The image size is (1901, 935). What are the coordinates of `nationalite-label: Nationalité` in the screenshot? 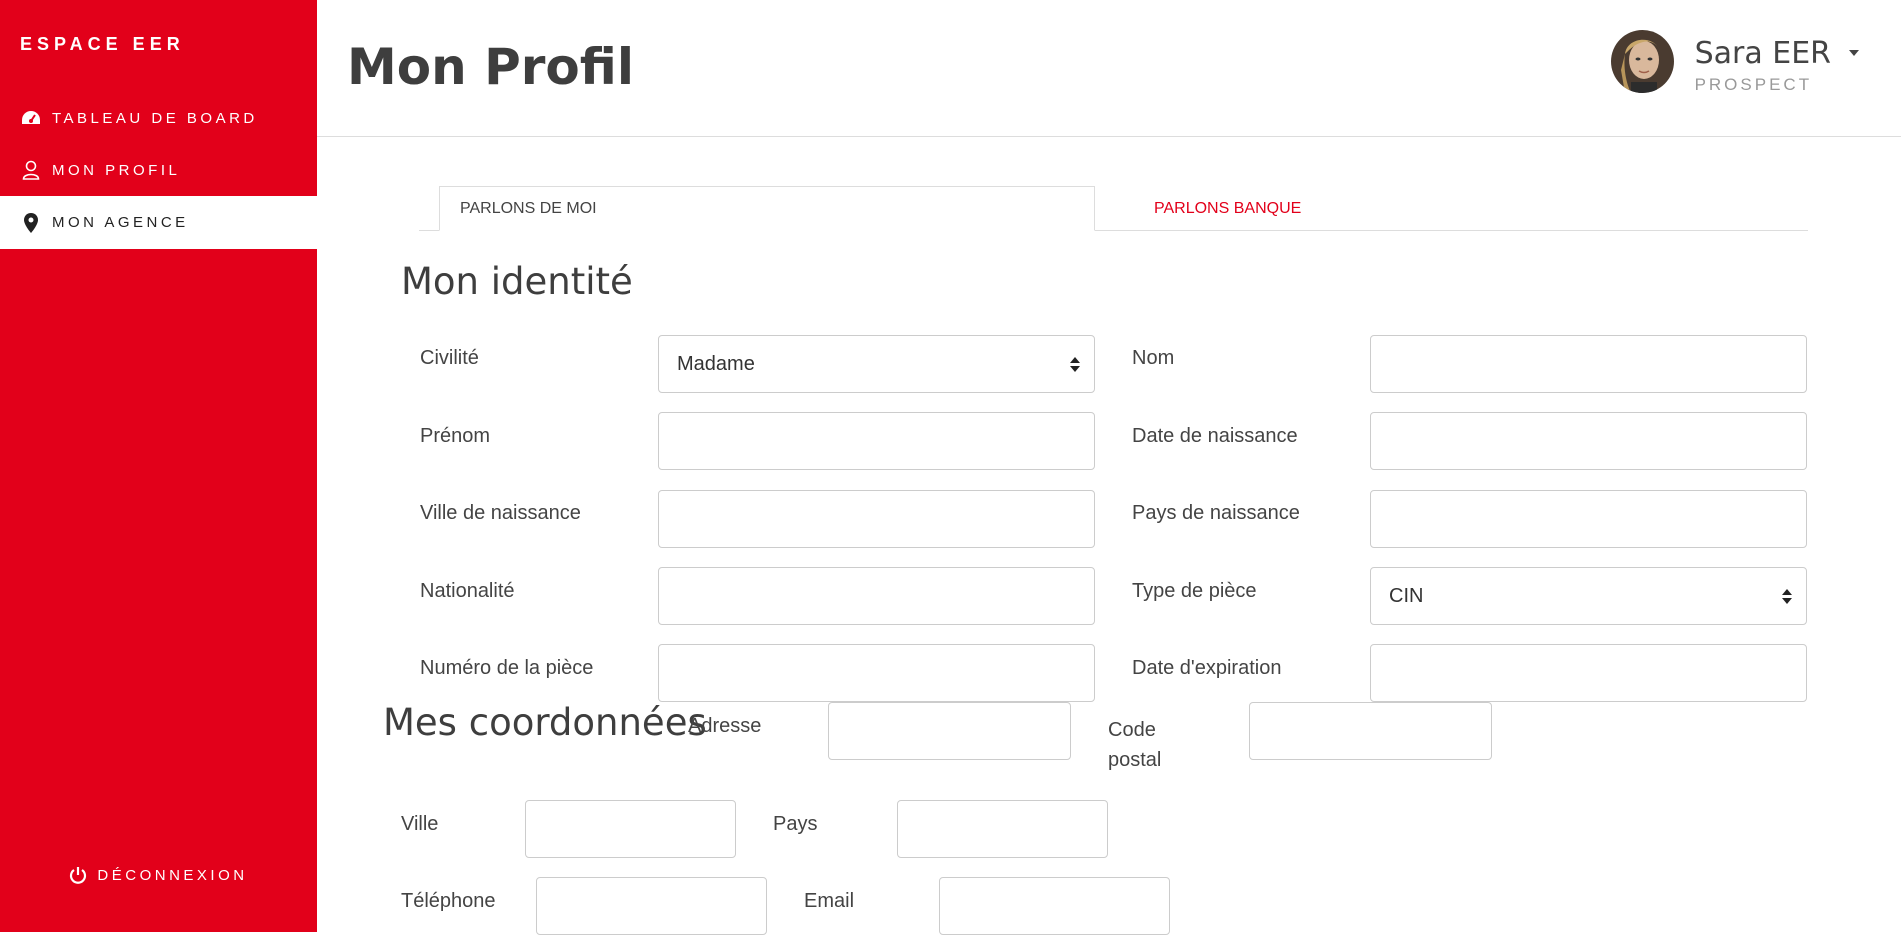 It's located at (467, 591).